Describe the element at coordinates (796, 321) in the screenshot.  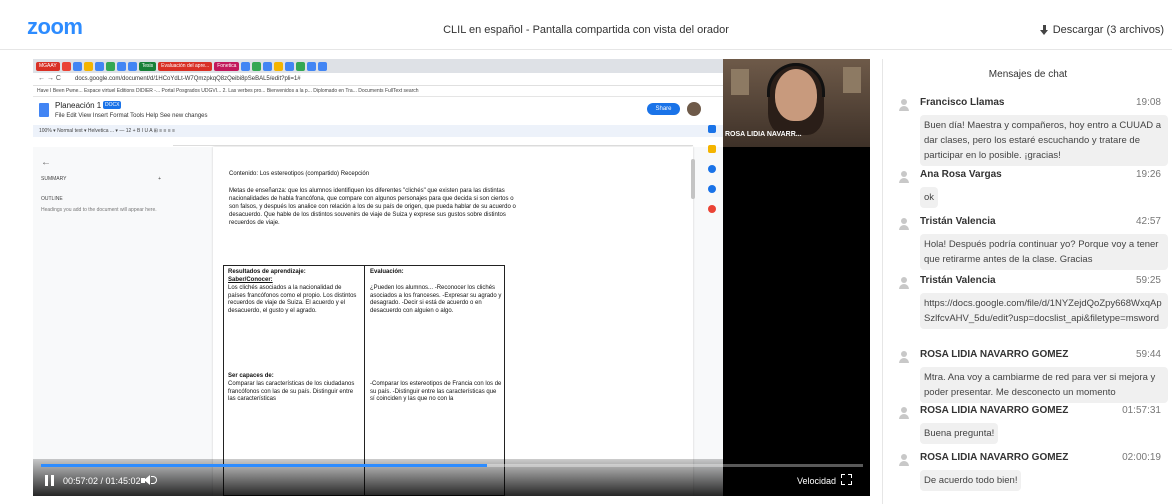
I see `speaker-panel-empty` at that location.